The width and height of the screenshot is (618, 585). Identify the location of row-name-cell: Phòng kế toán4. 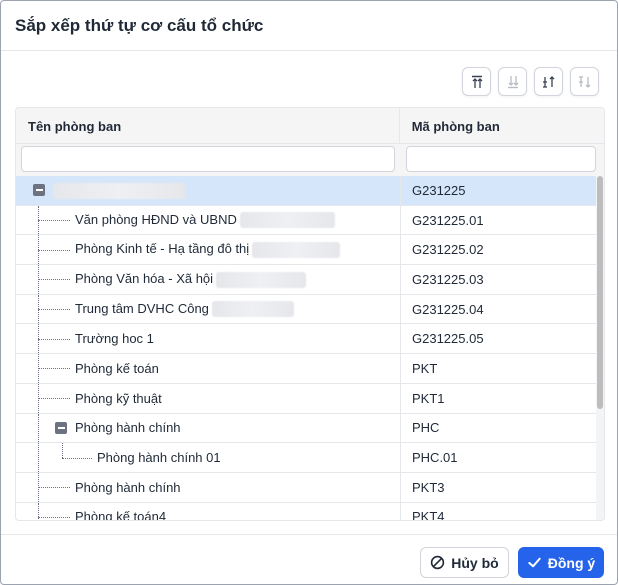
(208, 511).